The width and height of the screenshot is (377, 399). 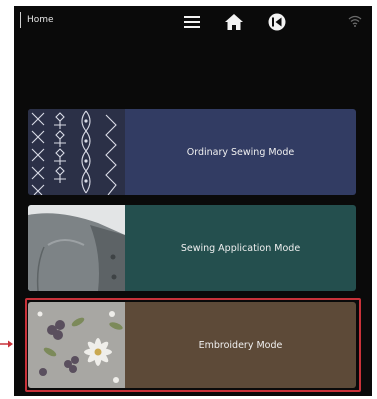 I want to click on wifi-icon, so click(x=355, y=21).